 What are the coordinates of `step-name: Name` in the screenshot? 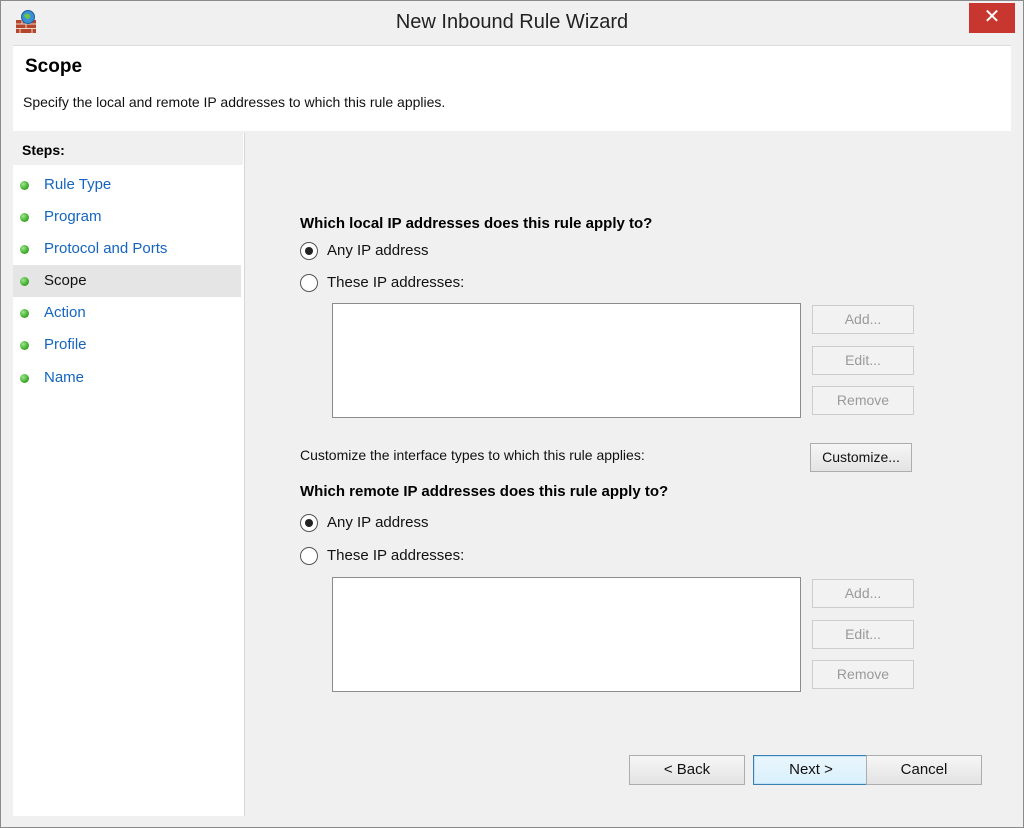 It's located at (127, 378).